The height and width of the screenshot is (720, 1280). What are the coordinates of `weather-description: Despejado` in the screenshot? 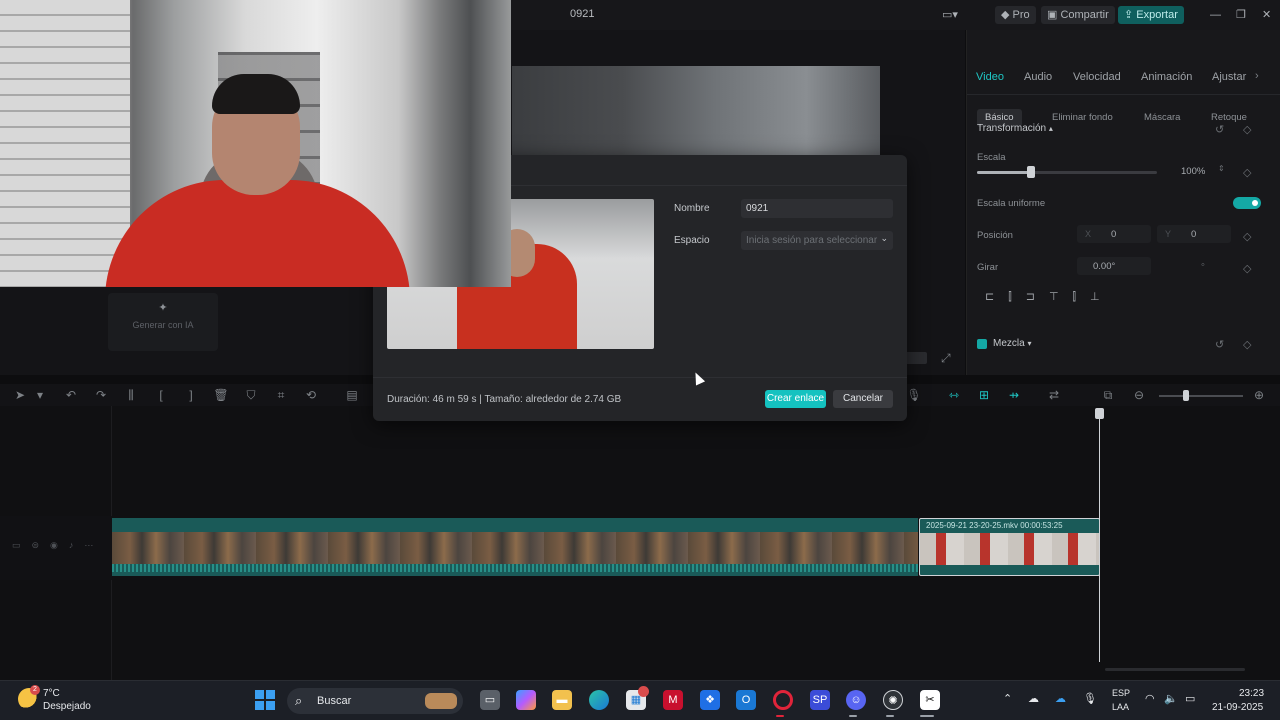 It's located at (67, 706).